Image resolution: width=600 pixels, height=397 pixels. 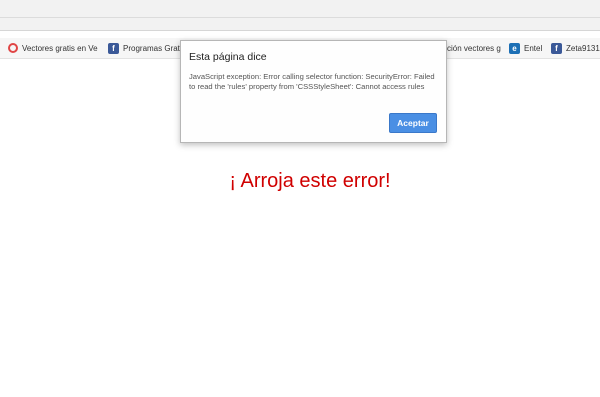 I want to click on bookmark-label: Vectores gratis en Ve, so click(x=60, y=48).